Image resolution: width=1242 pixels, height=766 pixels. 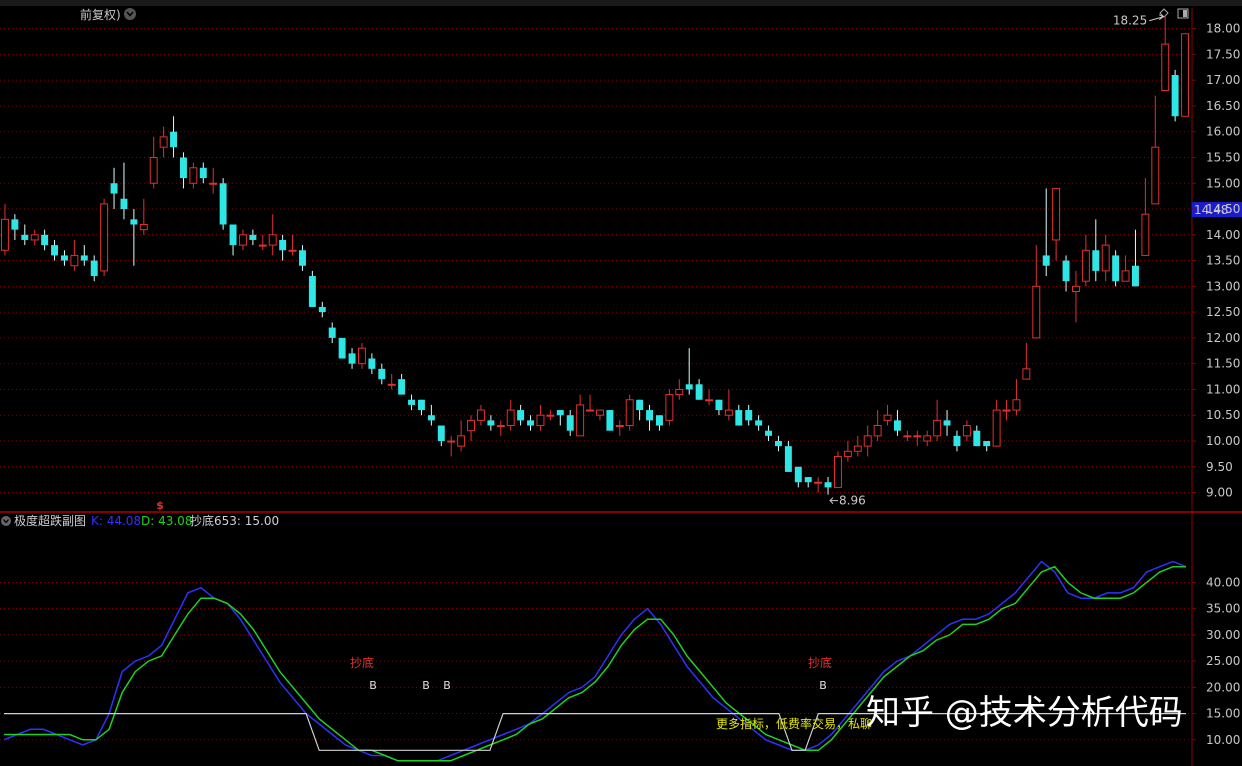 I want to click on price-tick-label: 15.00, so click(x=1223, y=183).